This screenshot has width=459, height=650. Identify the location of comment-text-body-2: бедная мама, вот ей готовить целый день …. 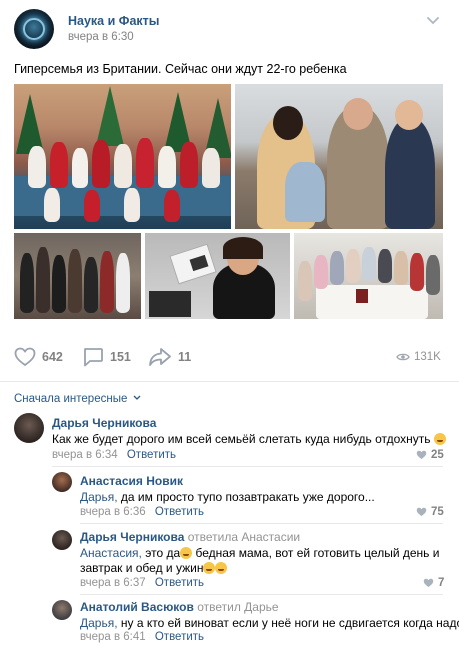
(317, 553).